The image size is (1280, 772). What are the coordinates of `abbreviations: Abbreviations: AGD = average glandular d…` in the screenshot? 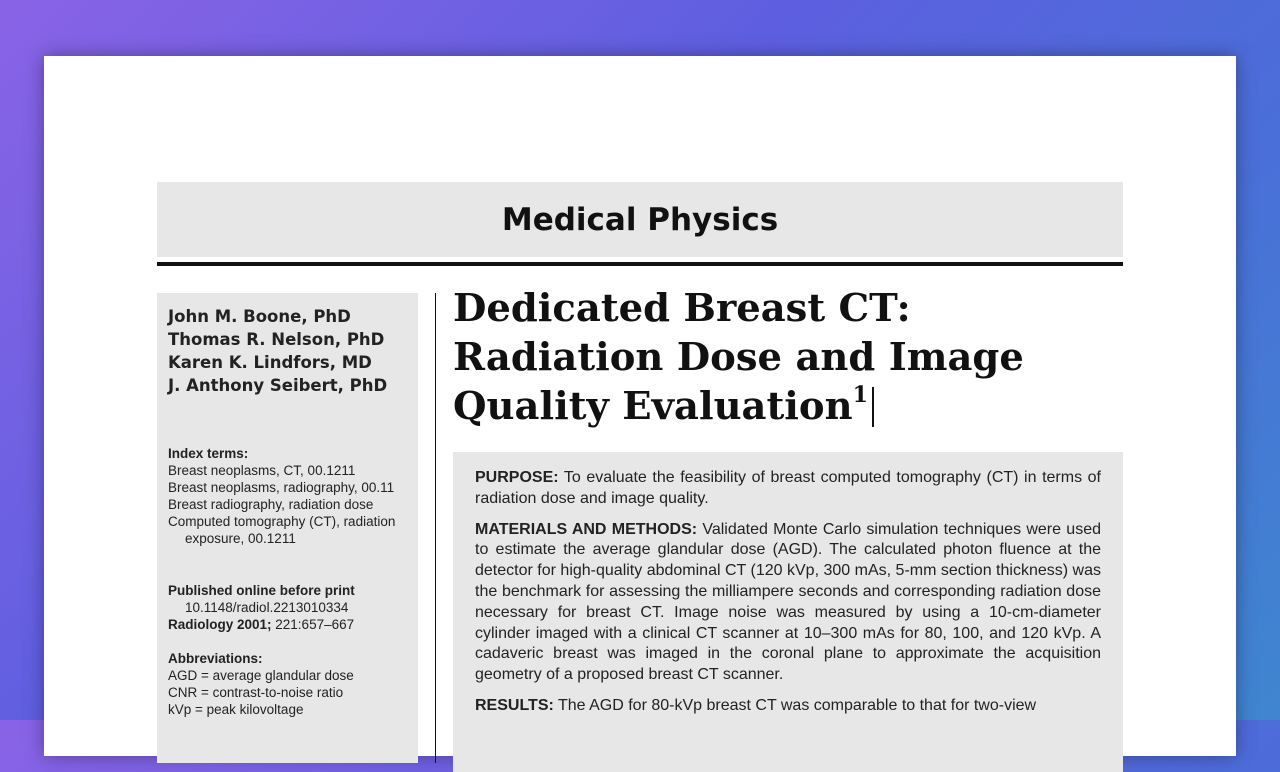 It's located at (290, 684).